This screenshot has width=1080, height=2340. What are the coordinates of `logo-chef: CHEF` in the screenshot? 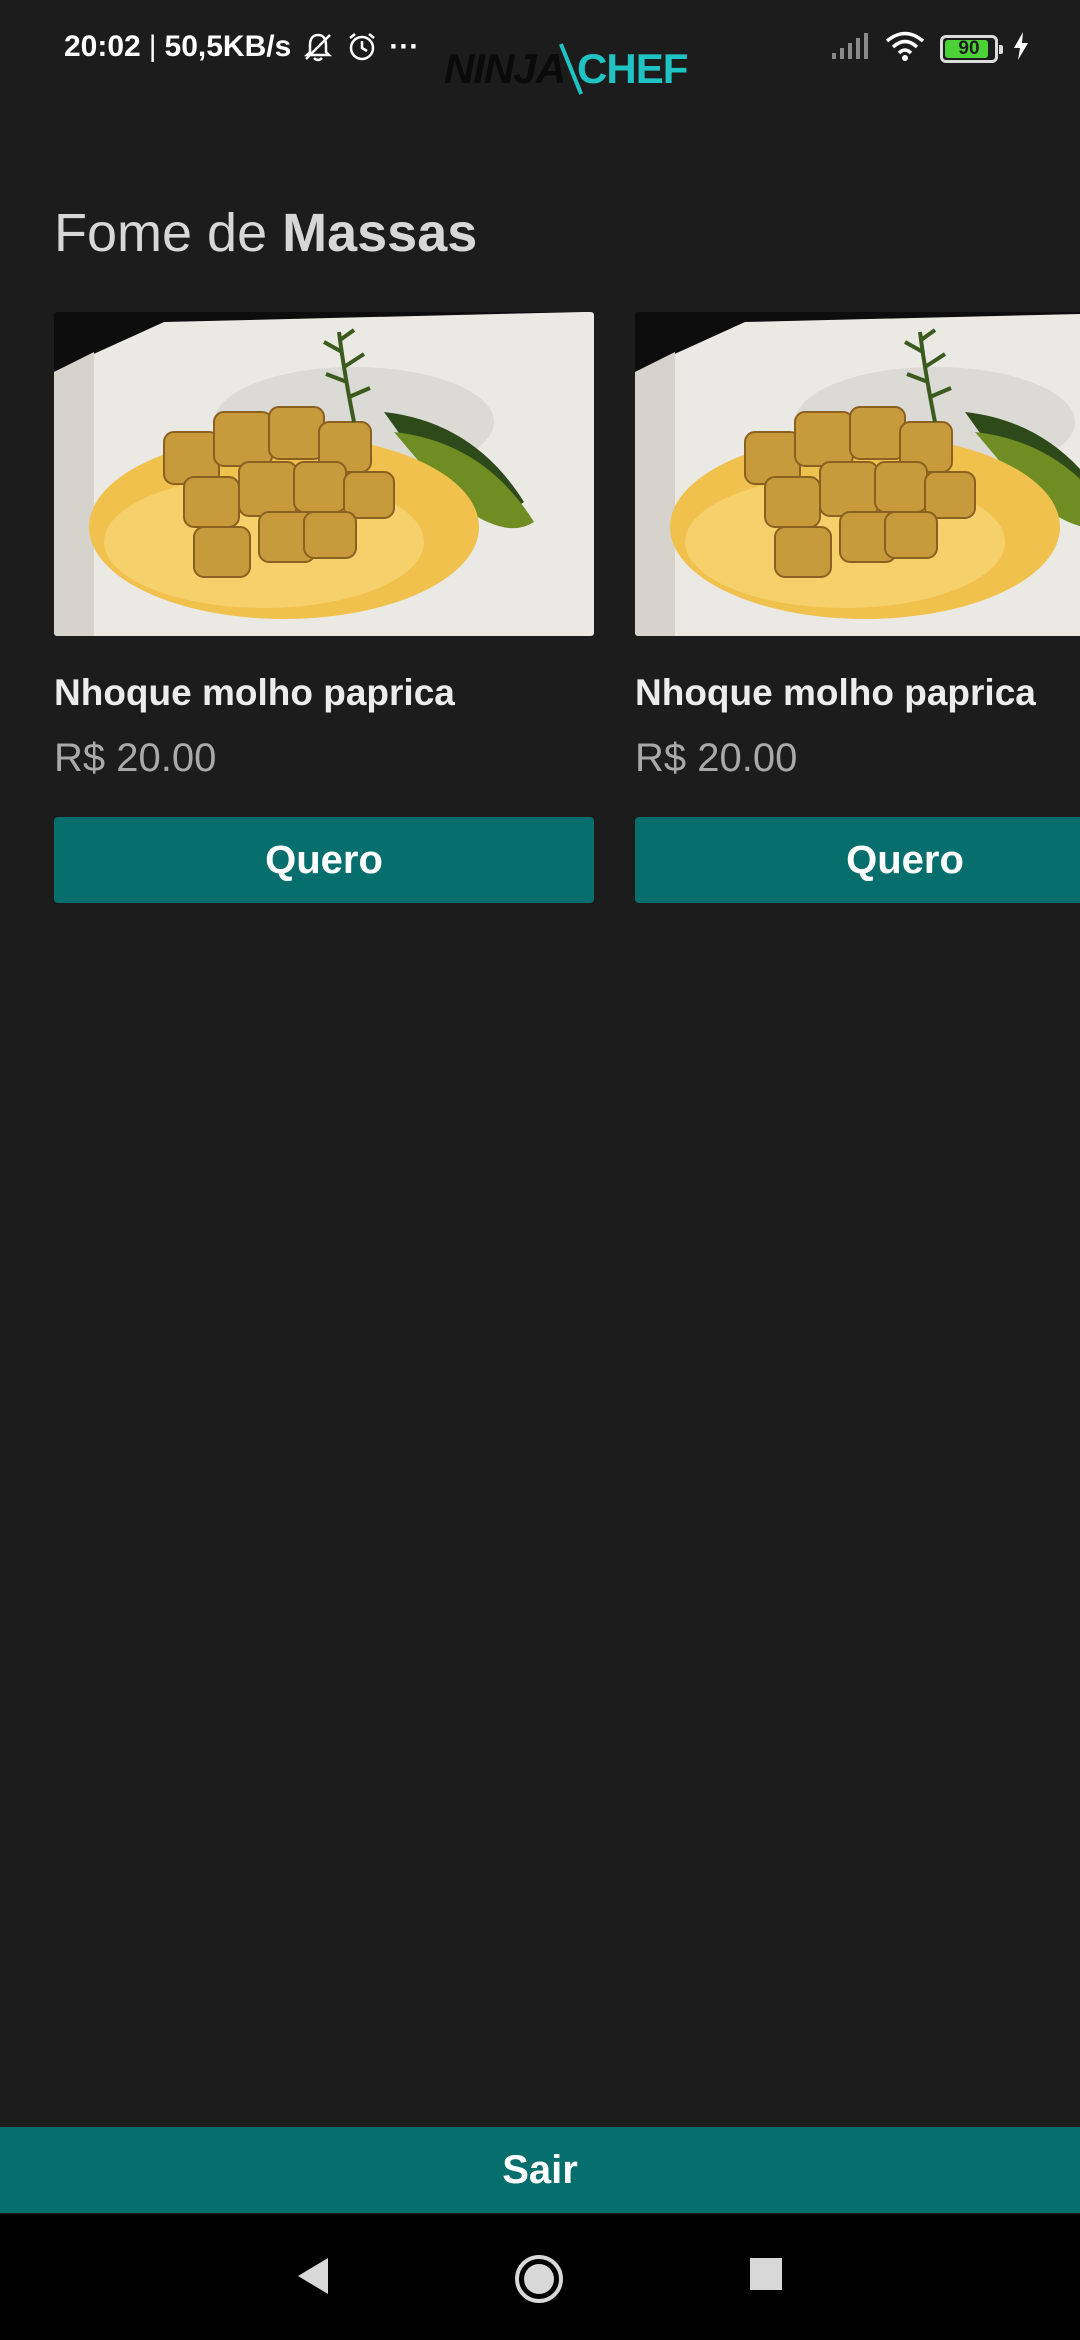 It's located at (632, 68).